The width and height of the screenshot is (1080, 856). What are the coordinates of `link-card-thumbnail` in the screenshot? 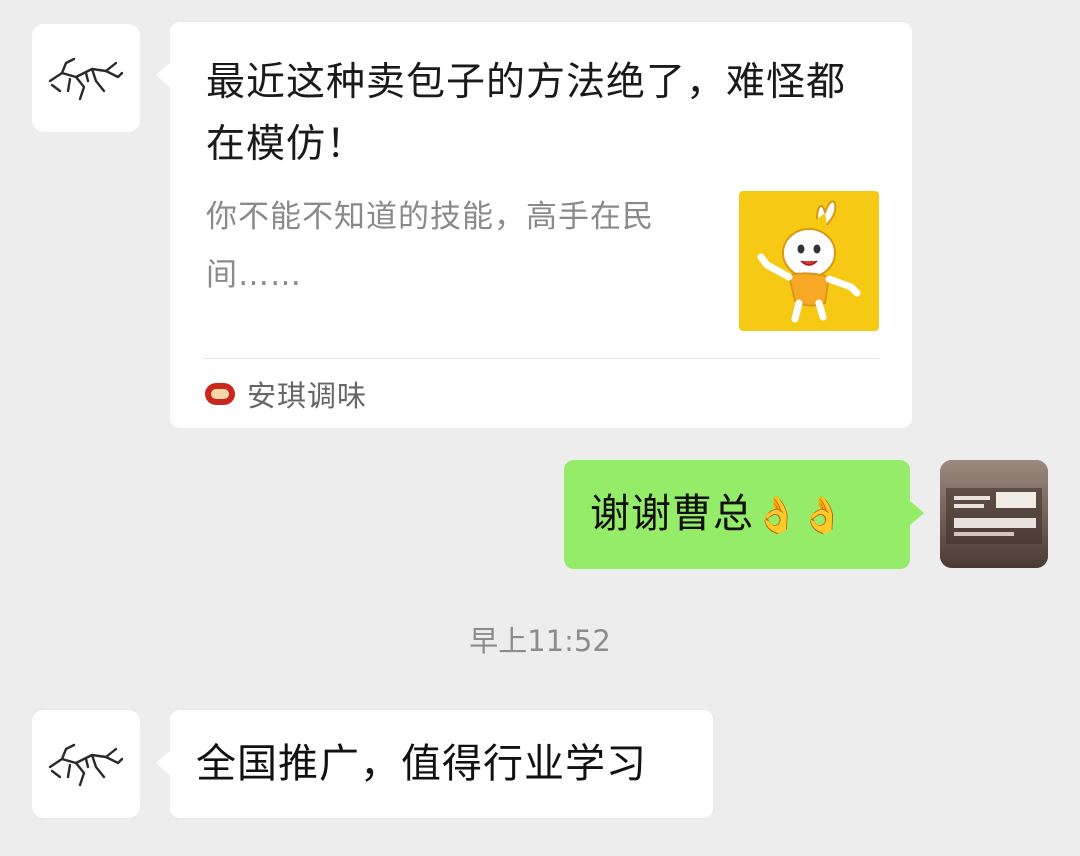 It's located at (809, 261).